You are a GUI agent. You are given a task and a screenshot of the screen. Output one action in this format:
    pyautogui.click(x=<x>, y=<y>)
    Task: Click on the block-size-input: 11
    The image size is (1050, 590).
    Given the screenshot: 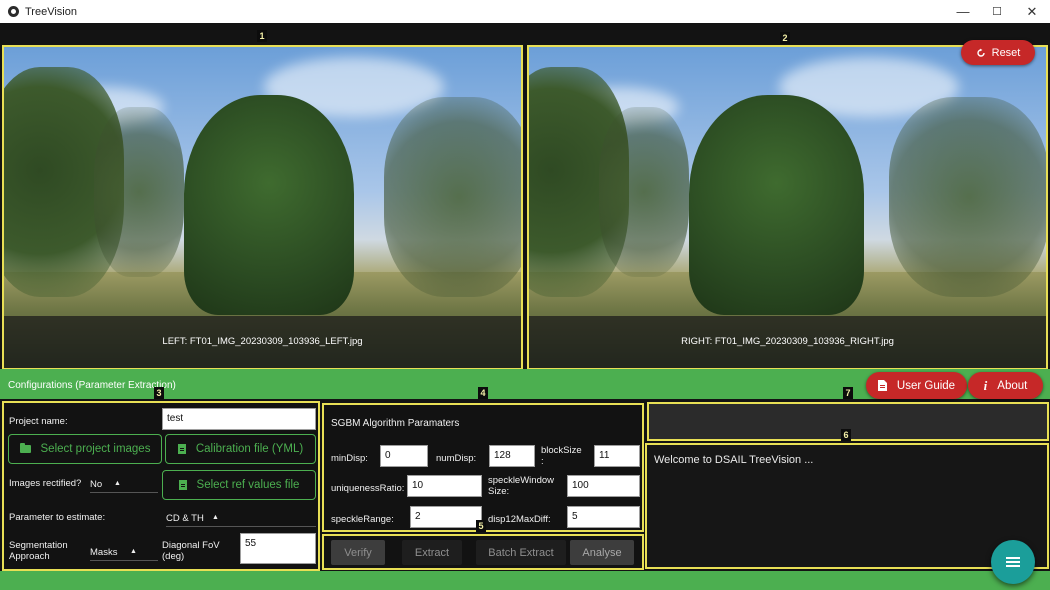 What is the action you would take?
    pyautogui.click(x=617, y=456)
    